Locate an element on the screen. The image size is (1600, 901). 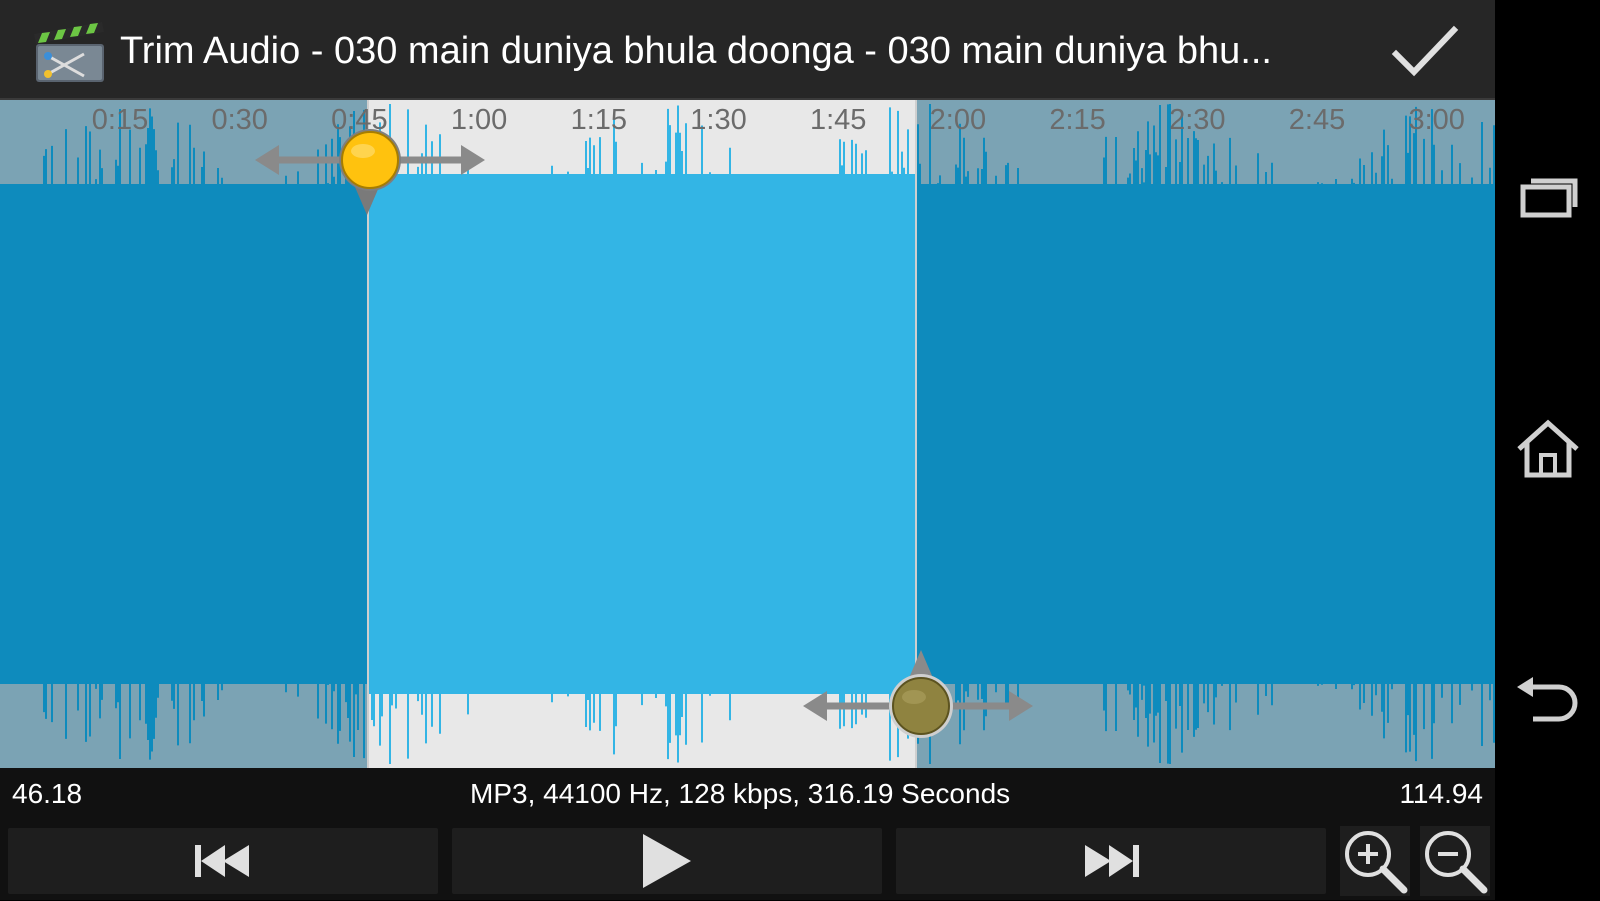
playback-controls is located at coordinates (747, 860).